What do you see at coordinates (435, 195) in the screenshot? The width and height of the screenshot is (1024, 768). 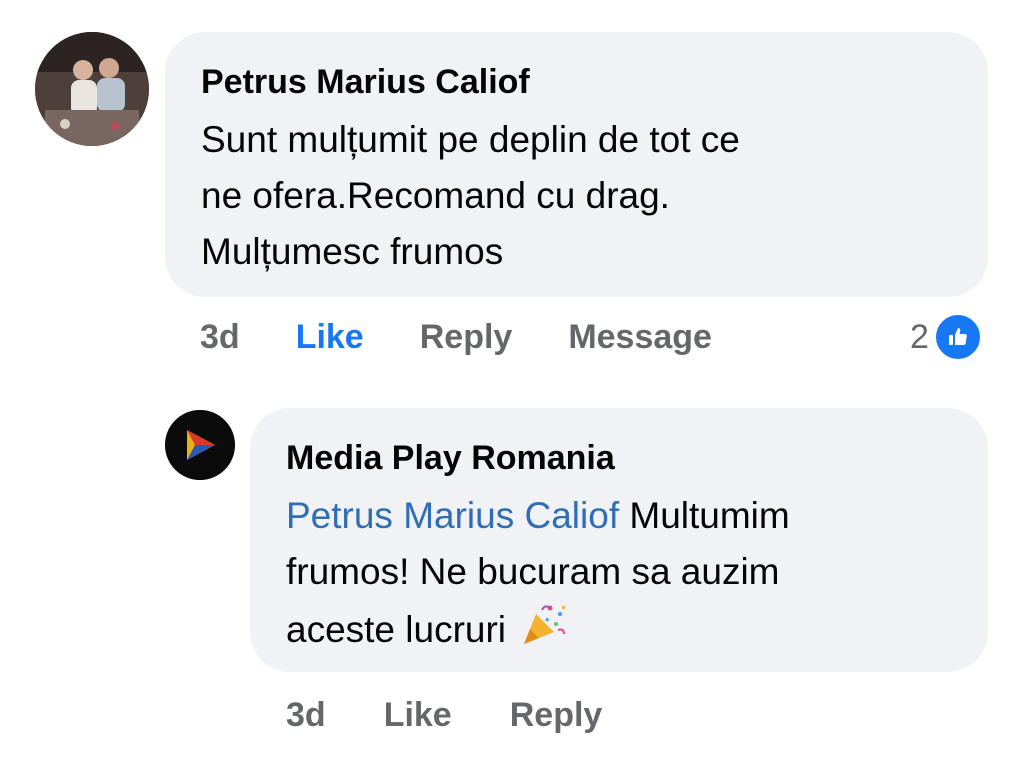 I see `comment-line: ne ofera.Recomand cu drag.` at bounding box center [435, 195].